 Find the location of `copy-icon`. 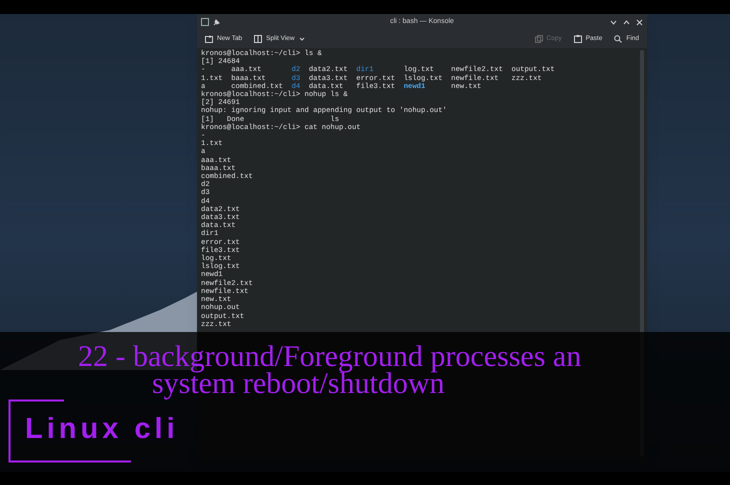

copy-icon is located at coordinates (538, 39).